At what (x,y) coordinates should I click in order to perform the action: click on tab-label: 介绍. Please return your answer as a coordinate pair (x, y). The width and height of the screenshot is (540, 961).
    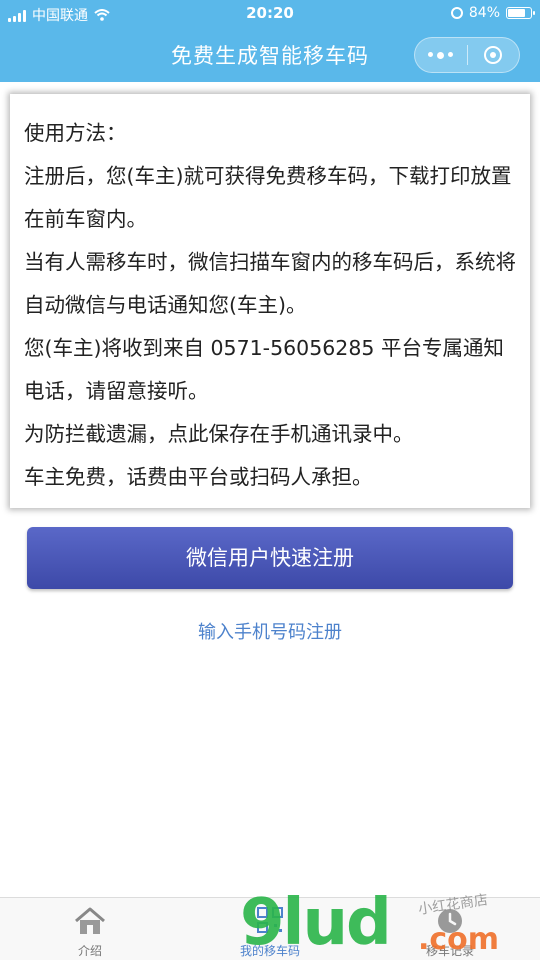
    Looking at the image, I should click on (89, 951).